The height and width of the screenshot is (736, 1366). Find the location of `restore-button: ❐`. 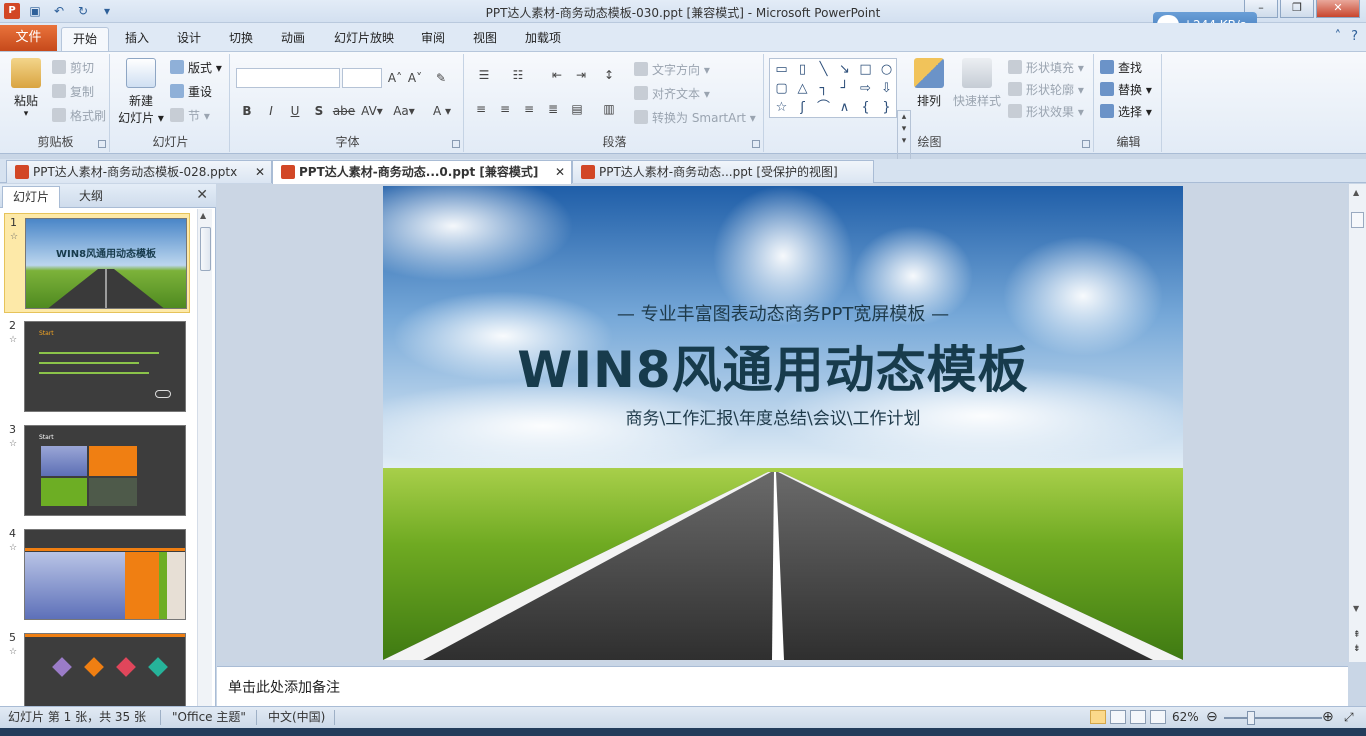

restore-button: ❐ is located at coordinates (1297, 9).